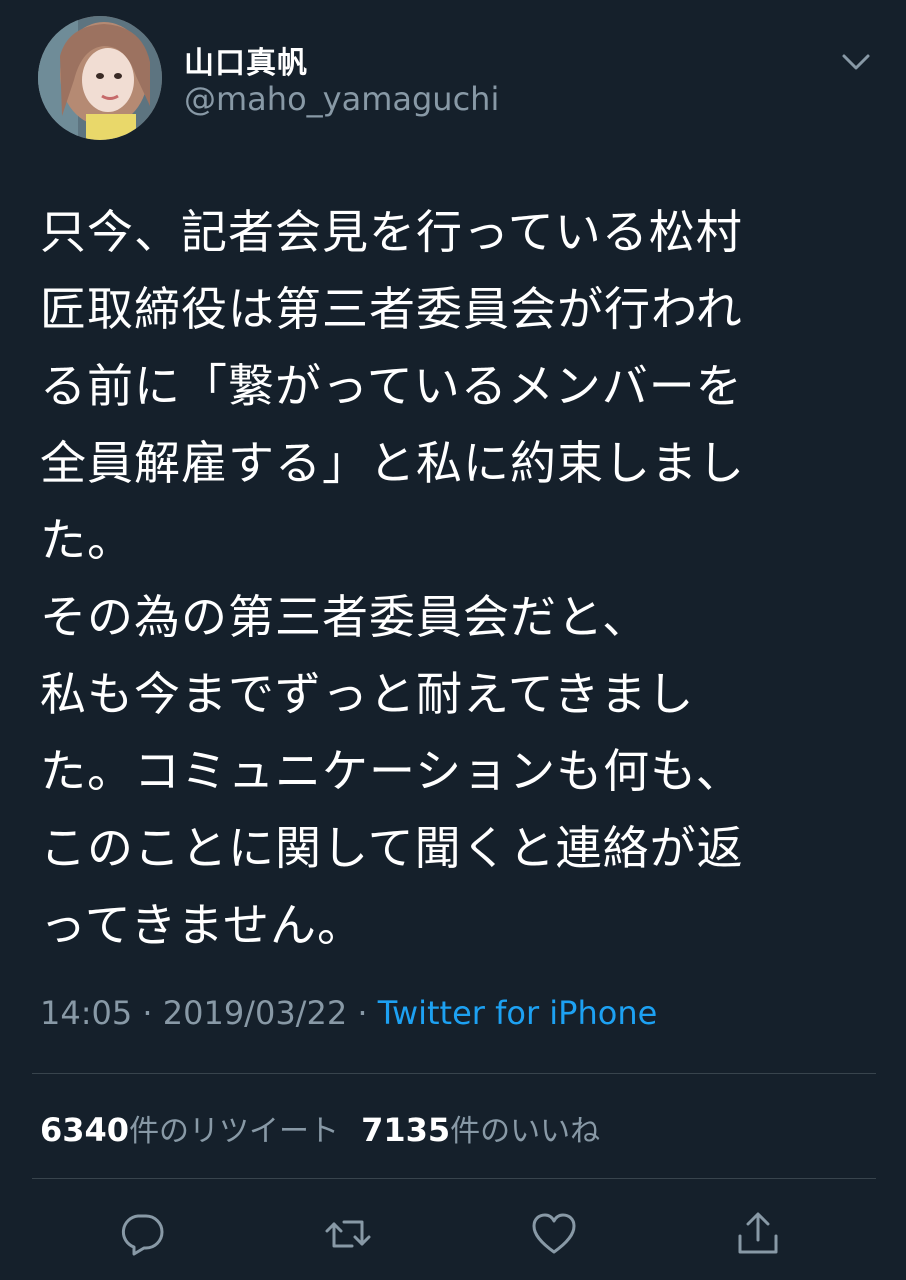  Describe the element at coordinates (85, 1130) in the screenshot. I see `retweet-count: 6340` at that location.